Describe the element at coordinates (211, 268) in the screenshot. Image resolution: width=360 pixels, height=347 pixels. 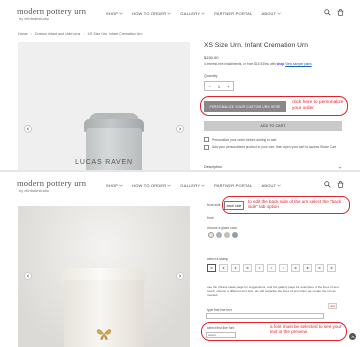
I see `stamp-option-selected: ✿` at that location.